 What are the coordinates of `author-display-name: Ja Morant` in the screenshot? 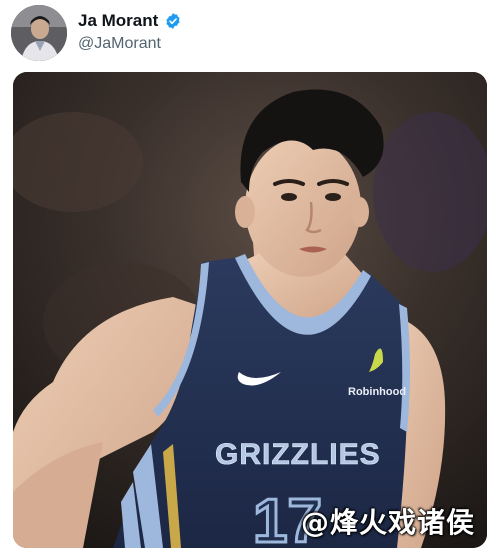 It's located at (118, 21).